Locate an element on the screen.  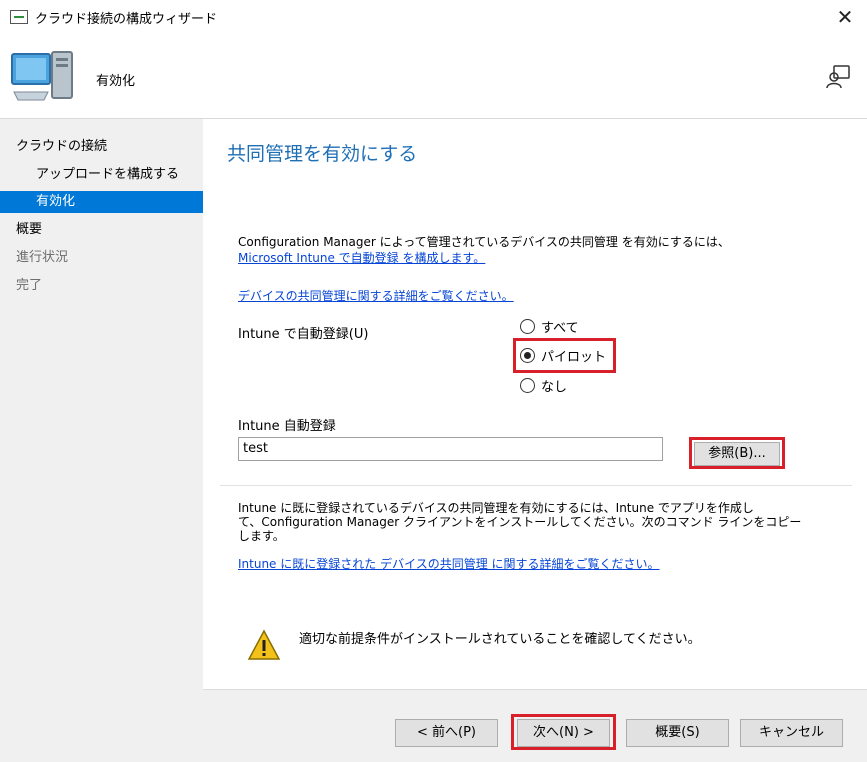
sidebar-item-enablement: 有効化 is located at coordinates (101, 202).